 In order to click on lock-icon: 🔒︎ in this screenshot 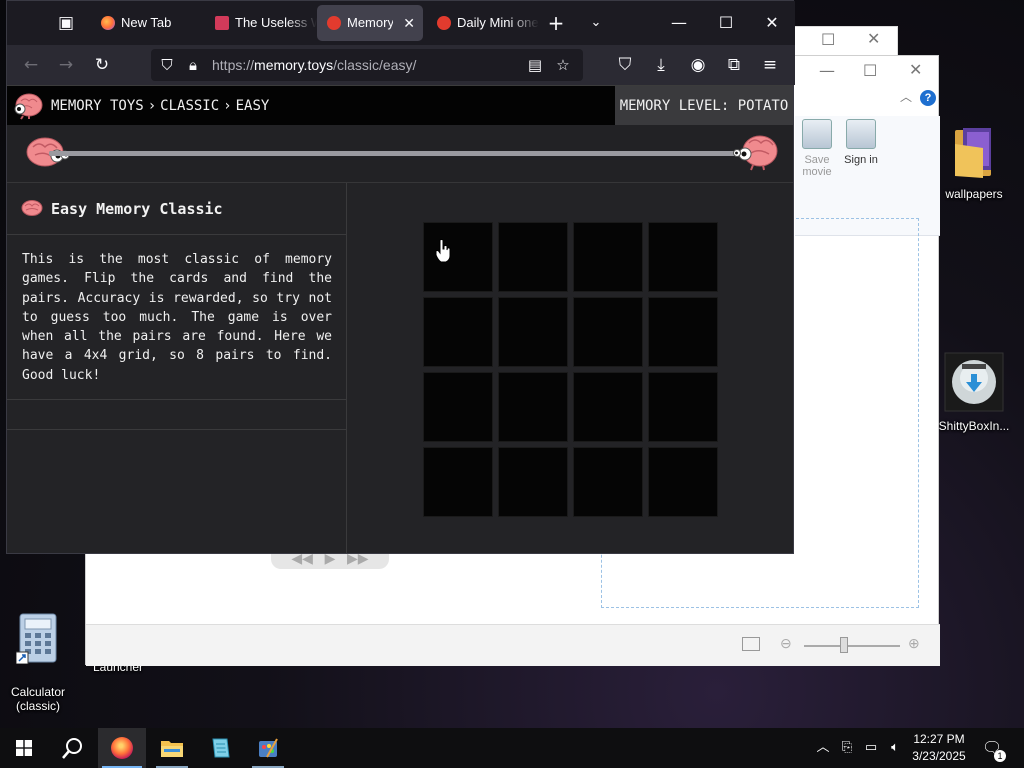, I will do `click(193, 65)`.